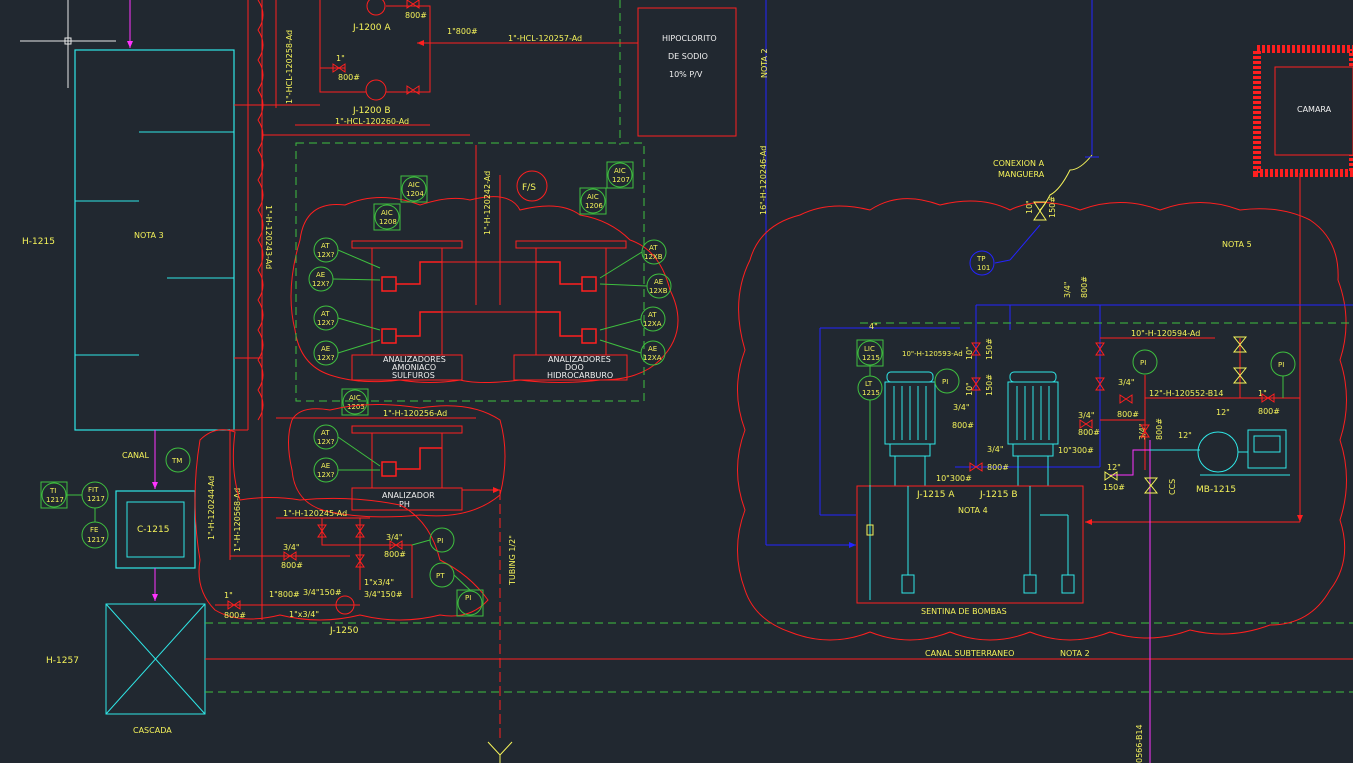 Image resolution: width=1353 pixels, height=763 pixels. I want to click on instrument-fe-1217: FE 1217, so click(95, 535).